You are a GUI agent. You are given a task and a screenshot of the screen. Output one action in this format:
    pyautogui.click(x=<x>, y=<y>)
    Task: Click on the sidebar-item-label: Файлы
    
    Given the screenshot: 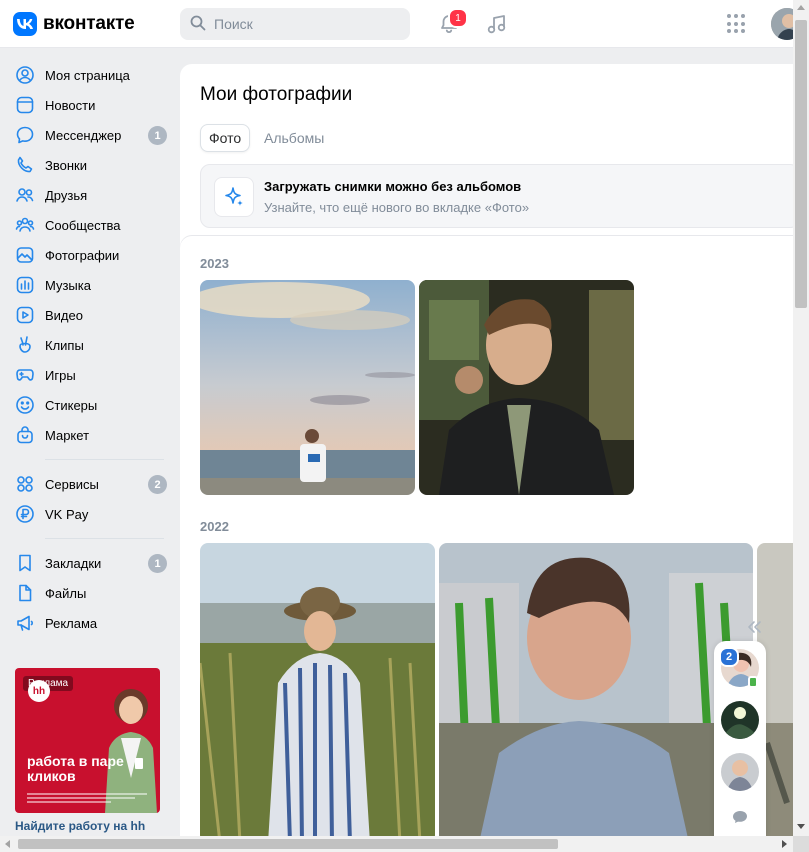 What is the action you would take?
    pyautogui.click(x=66, y=593)
    